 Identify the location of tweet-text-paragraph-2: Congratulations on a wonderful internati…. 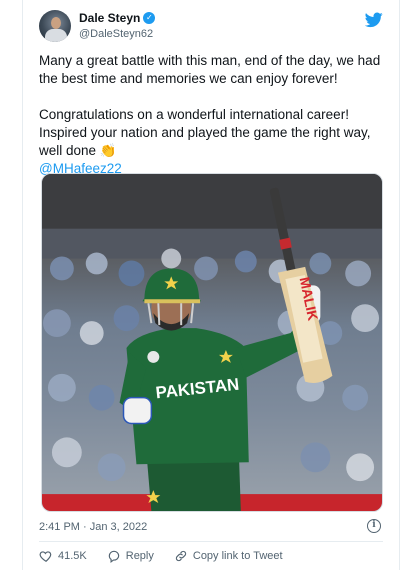
(214, 133).